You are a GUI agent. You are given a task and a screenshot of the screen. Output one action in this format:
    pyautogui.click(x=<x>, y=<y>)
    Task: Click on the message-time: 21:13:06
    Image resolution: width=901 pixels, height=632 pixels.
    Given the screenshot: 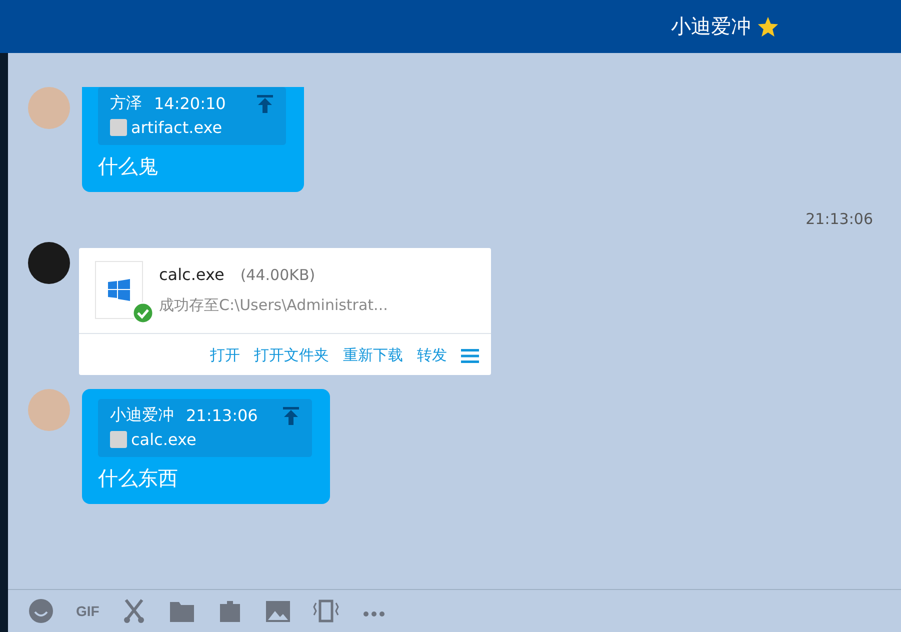 What is the action you would take?
    pyautogui.click(x=222, y=415)
    